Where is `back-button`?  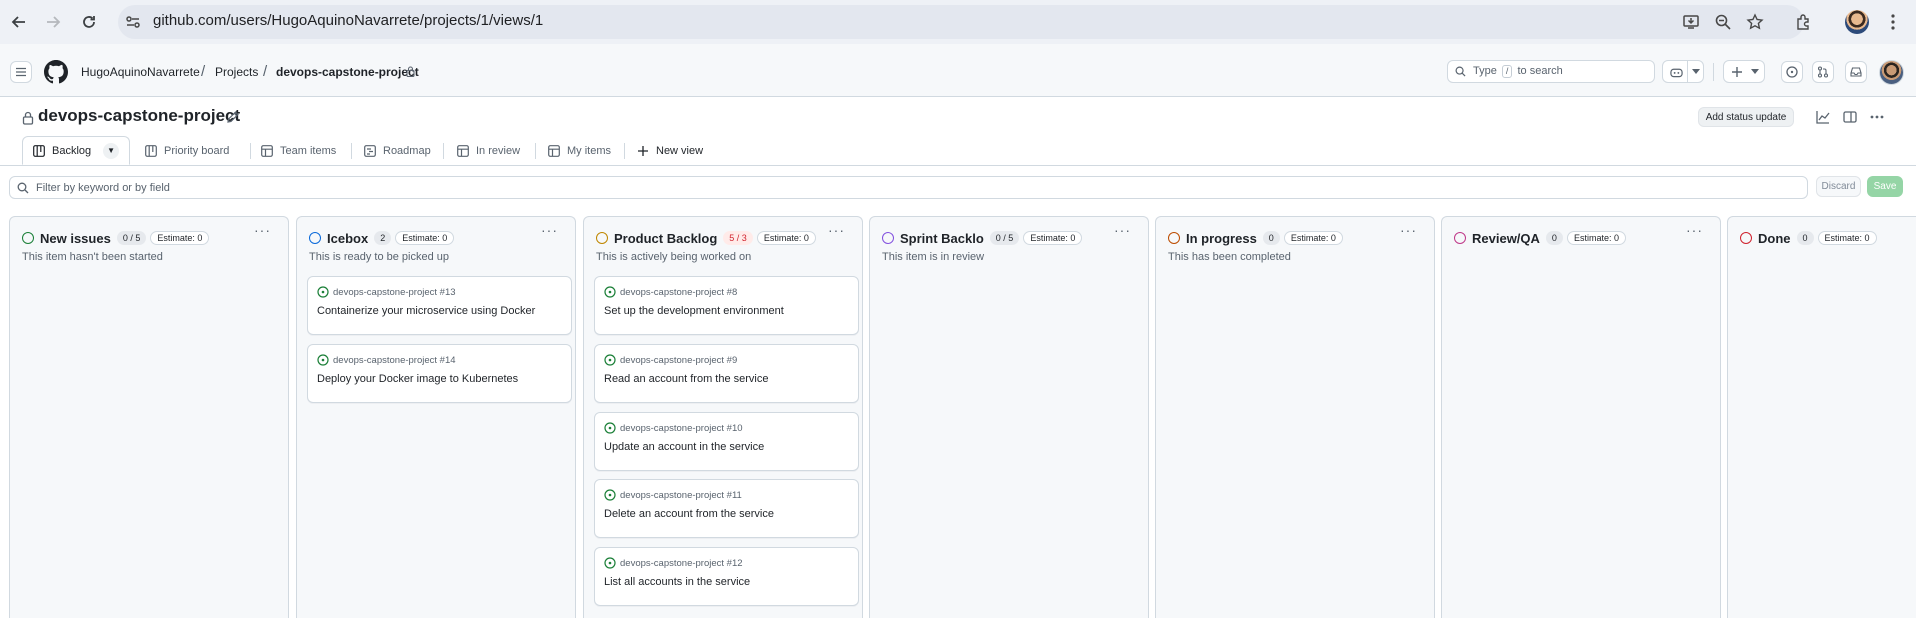 back-button is located at coordinates (19, 22).